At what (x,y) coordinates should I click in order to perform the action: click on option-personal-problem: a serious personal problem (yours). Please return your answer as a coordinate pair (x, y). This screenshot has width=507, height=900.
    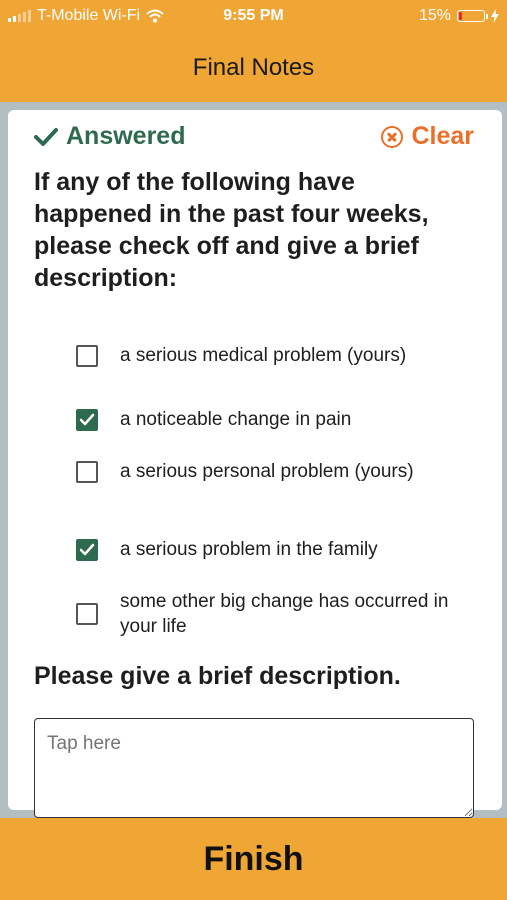
    Looking at the image, I should click on (268, 471).